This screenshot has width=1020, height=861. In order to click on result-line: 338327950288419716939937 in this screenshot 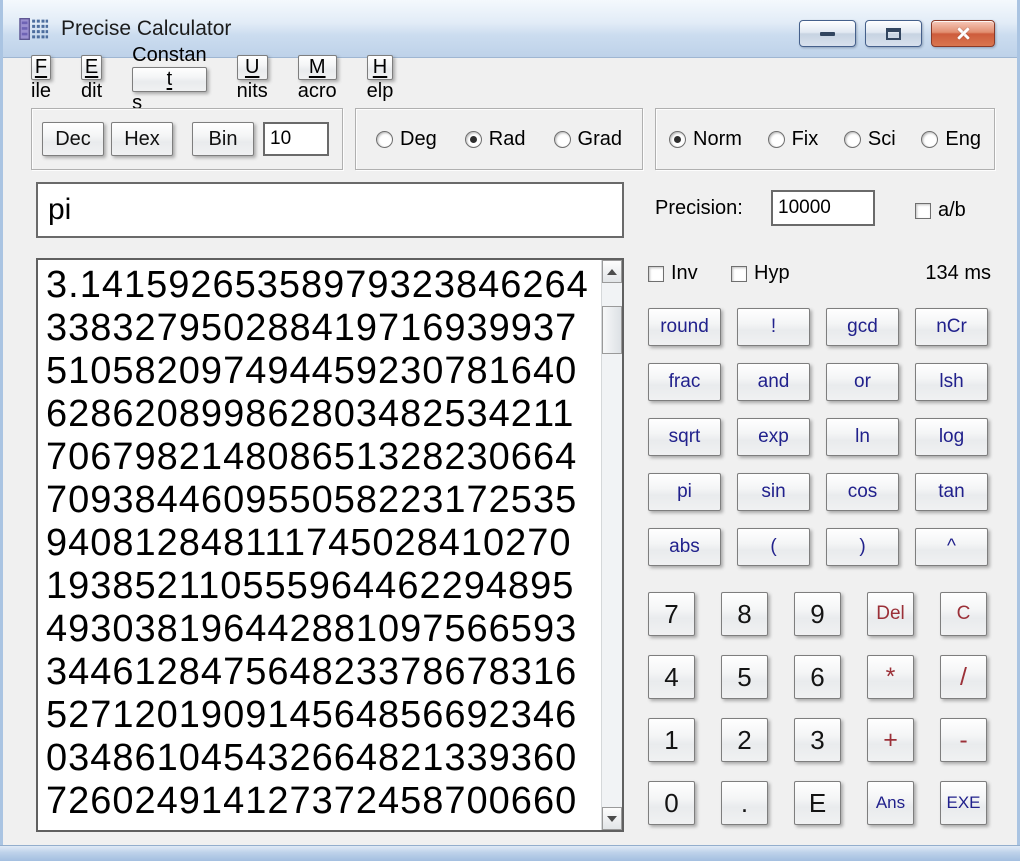, I will do `click(312, 328)`.